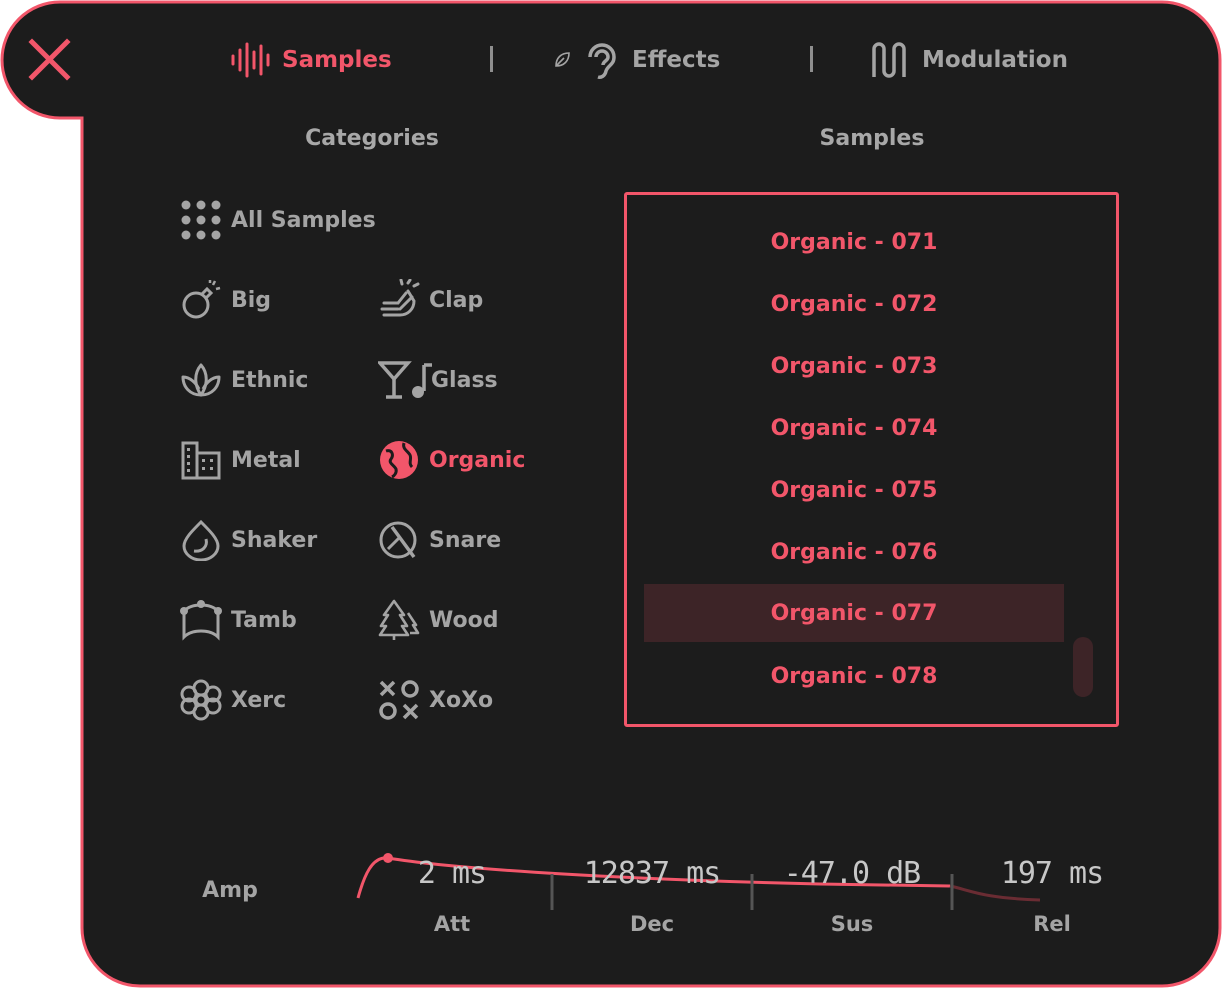 Image resolution: width=1222 pixels, height=988 pixels. I want to click on tambourine-icon, so click(201, 620).